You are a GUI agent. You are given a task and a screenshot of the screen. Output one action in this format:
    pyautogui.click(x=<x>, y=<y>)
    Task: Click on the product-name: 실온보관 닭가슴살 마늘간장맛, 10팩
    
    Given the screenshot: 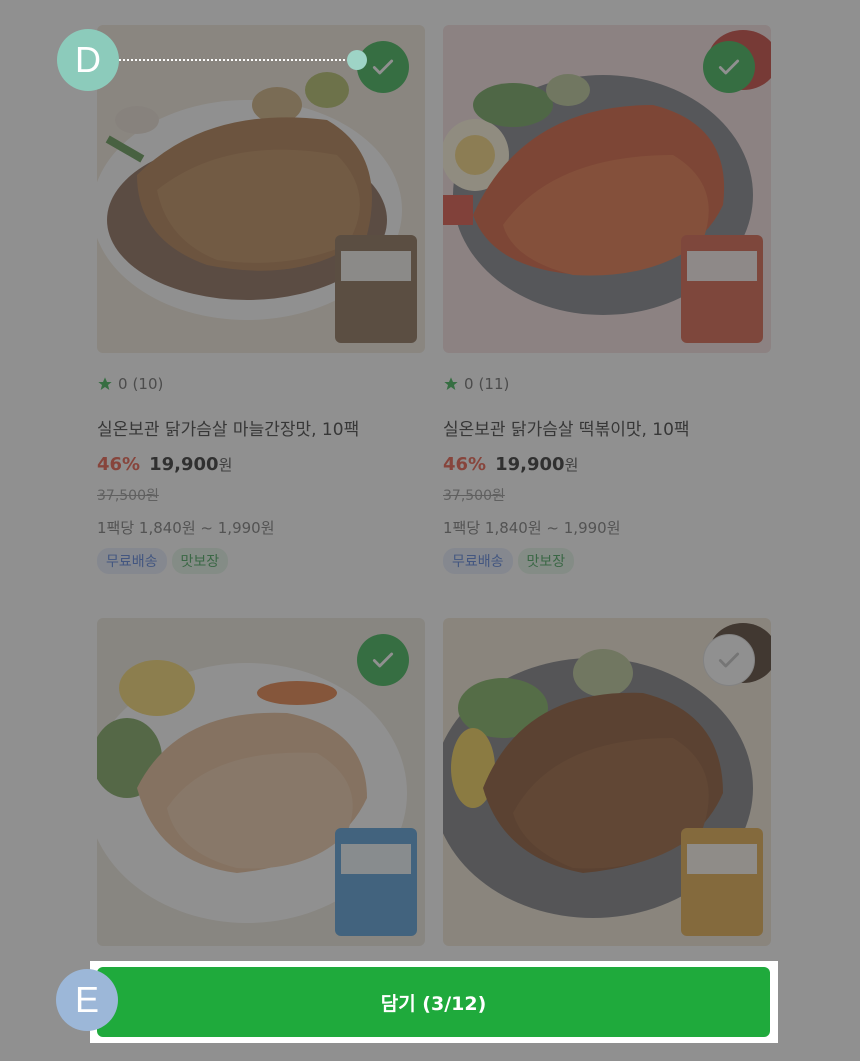 What is the action you would take?
    pyautogui.click(x=261, y=427)
    